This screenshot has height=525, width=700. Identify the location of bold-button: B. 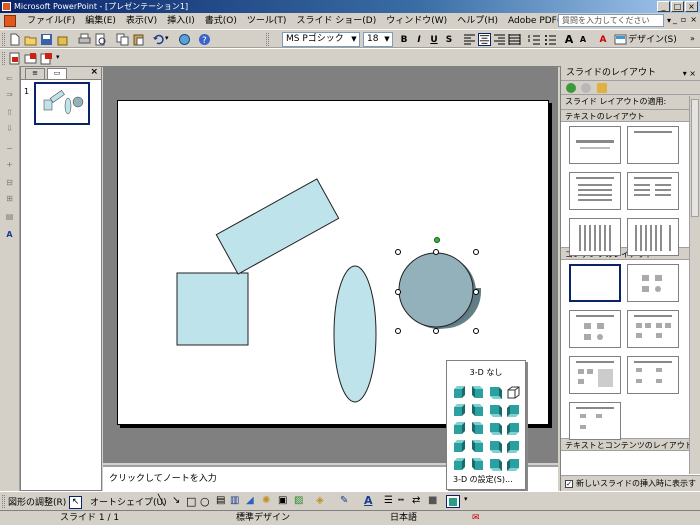
(404, 40).